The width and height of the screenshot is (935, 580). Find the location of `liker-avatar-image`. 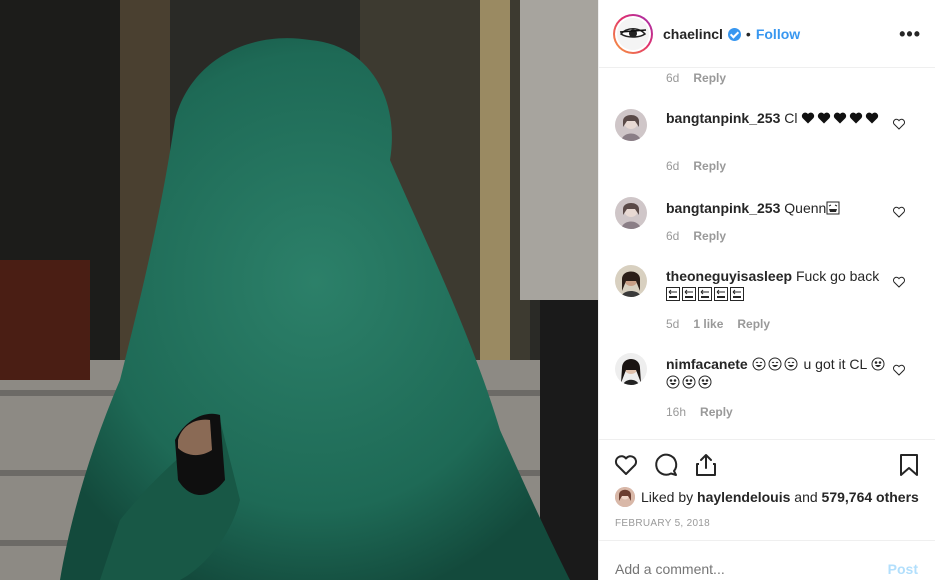

liker-avatar-image is located at coordinates (625, 497).